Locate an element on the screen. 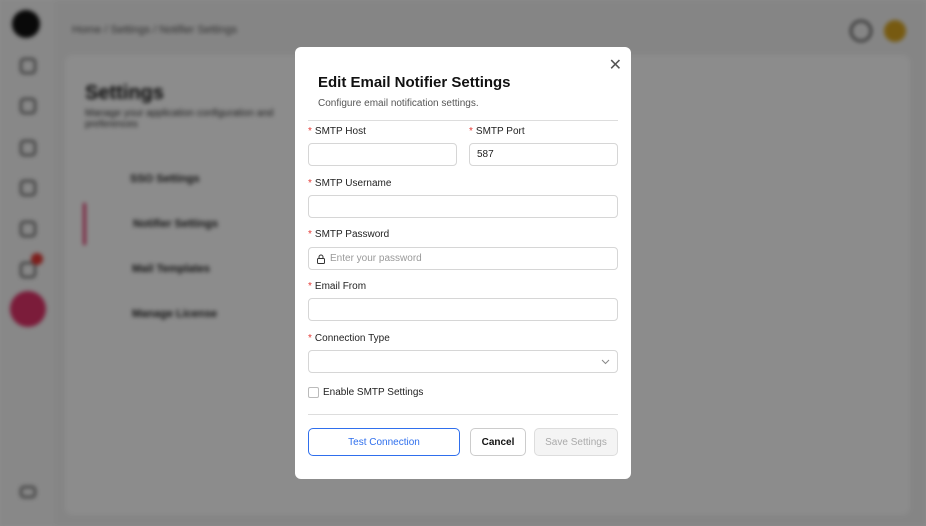 The image size is (926, 526). email-from-input is located at coordinates (463, 309).